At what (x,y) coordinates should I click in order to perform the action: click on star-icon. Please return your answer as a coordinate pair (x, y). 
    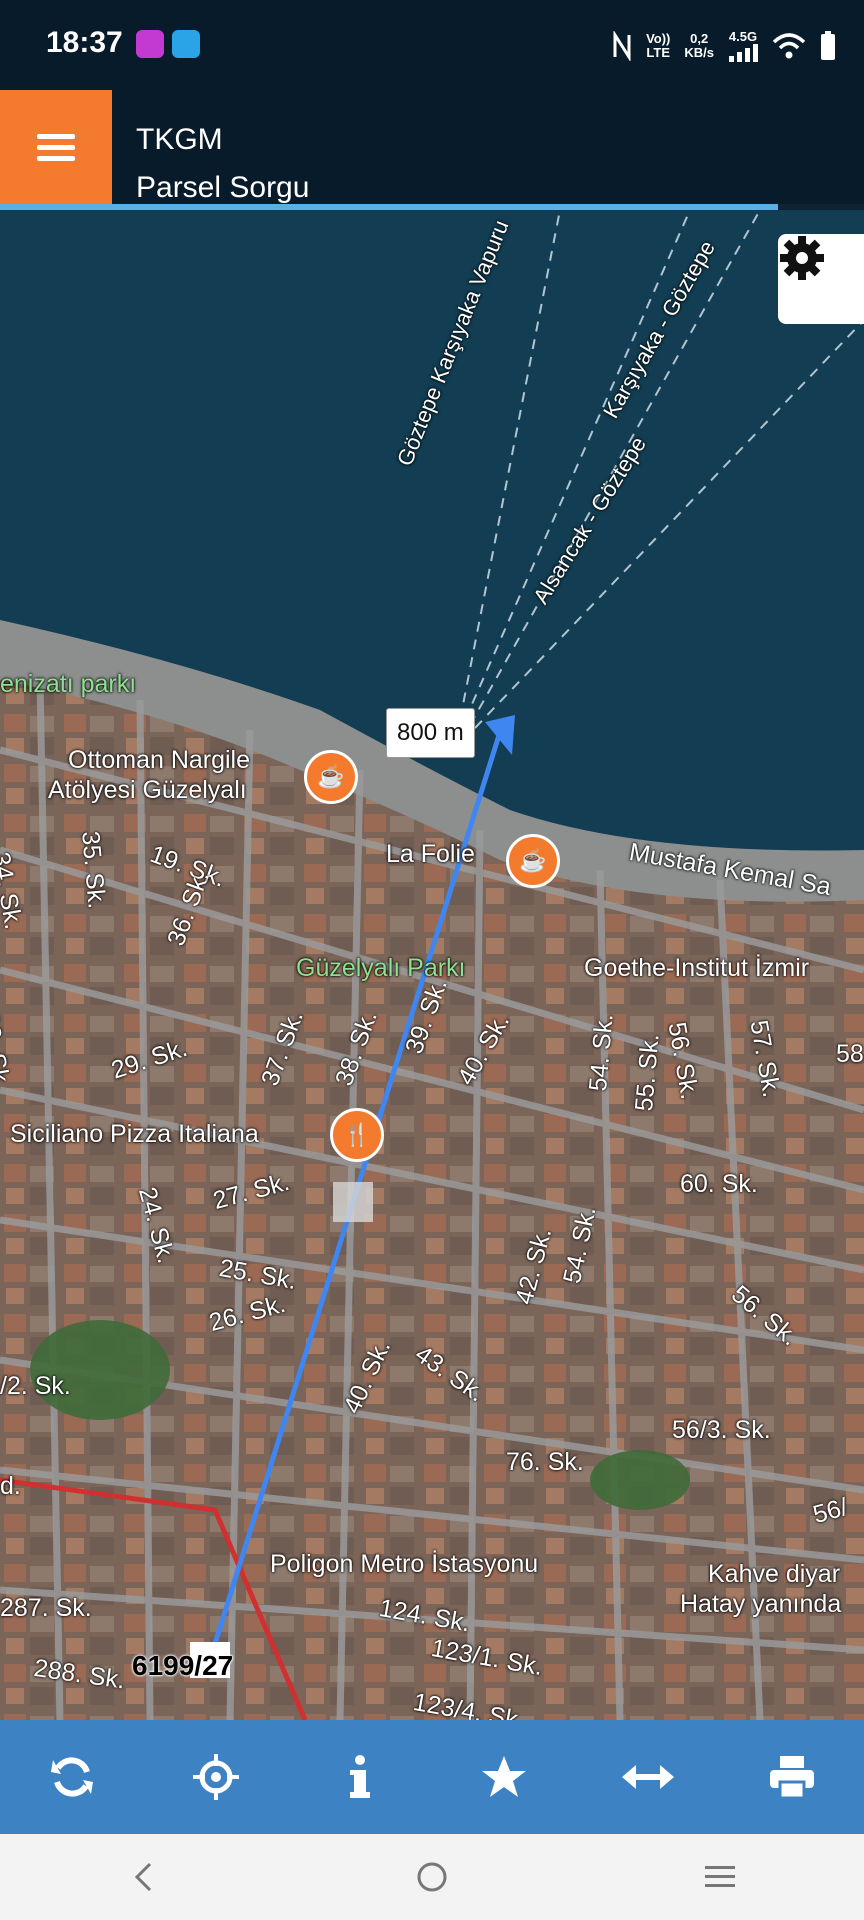
    Looking at the image, I should click on (504, 1776).